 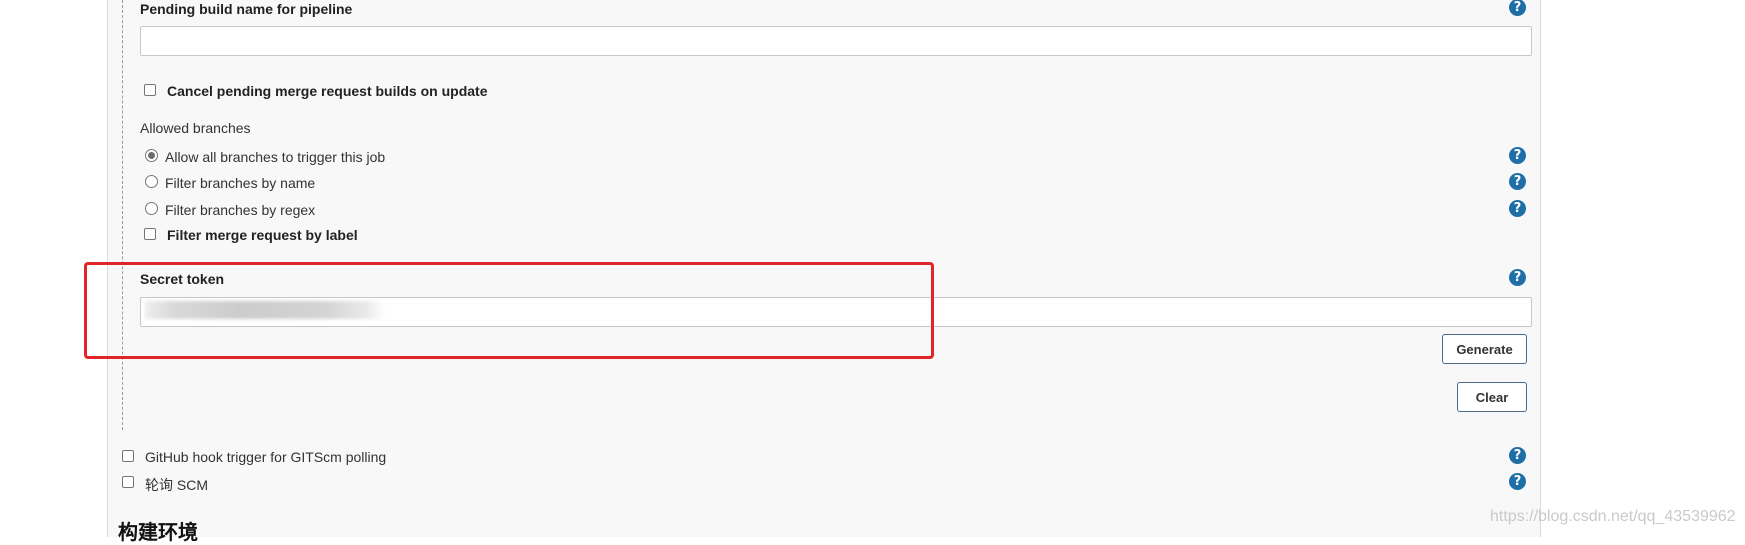 What do you see at coordinates (1613, 516) in the screenshot?
I see `watermark-text: https://blog.csdn.net/qq_43539962` at bounding box center [1613, 516].